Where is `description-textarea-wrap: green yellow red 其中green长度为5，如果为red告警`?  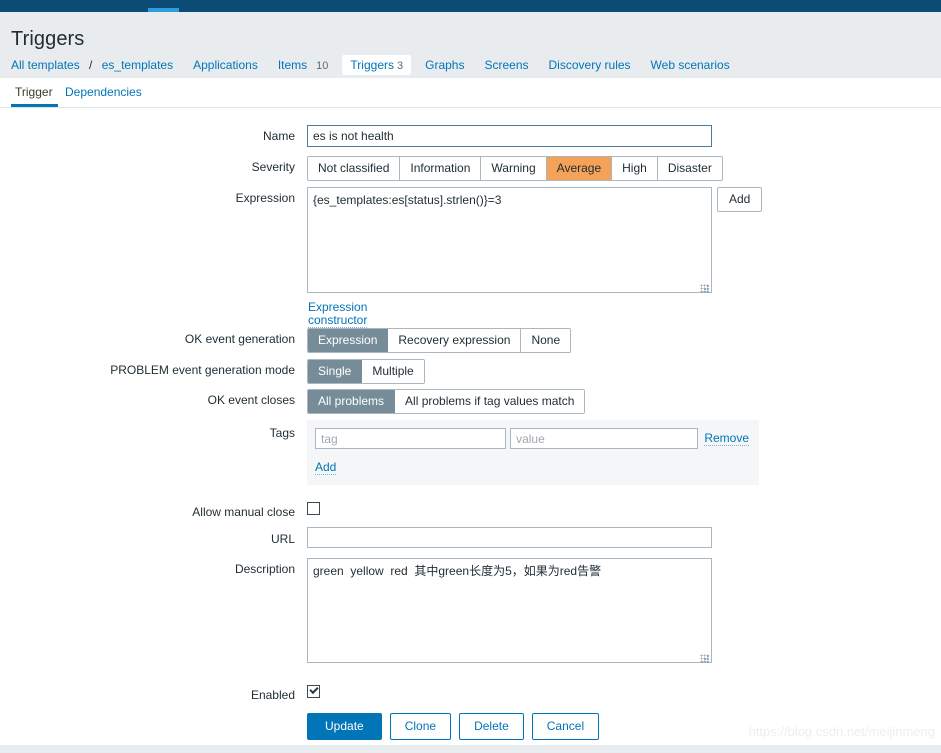
description-textarea-wrap: green yellow red 其中green长度为5，如果为red告警 is located at coordinates (509, 612).